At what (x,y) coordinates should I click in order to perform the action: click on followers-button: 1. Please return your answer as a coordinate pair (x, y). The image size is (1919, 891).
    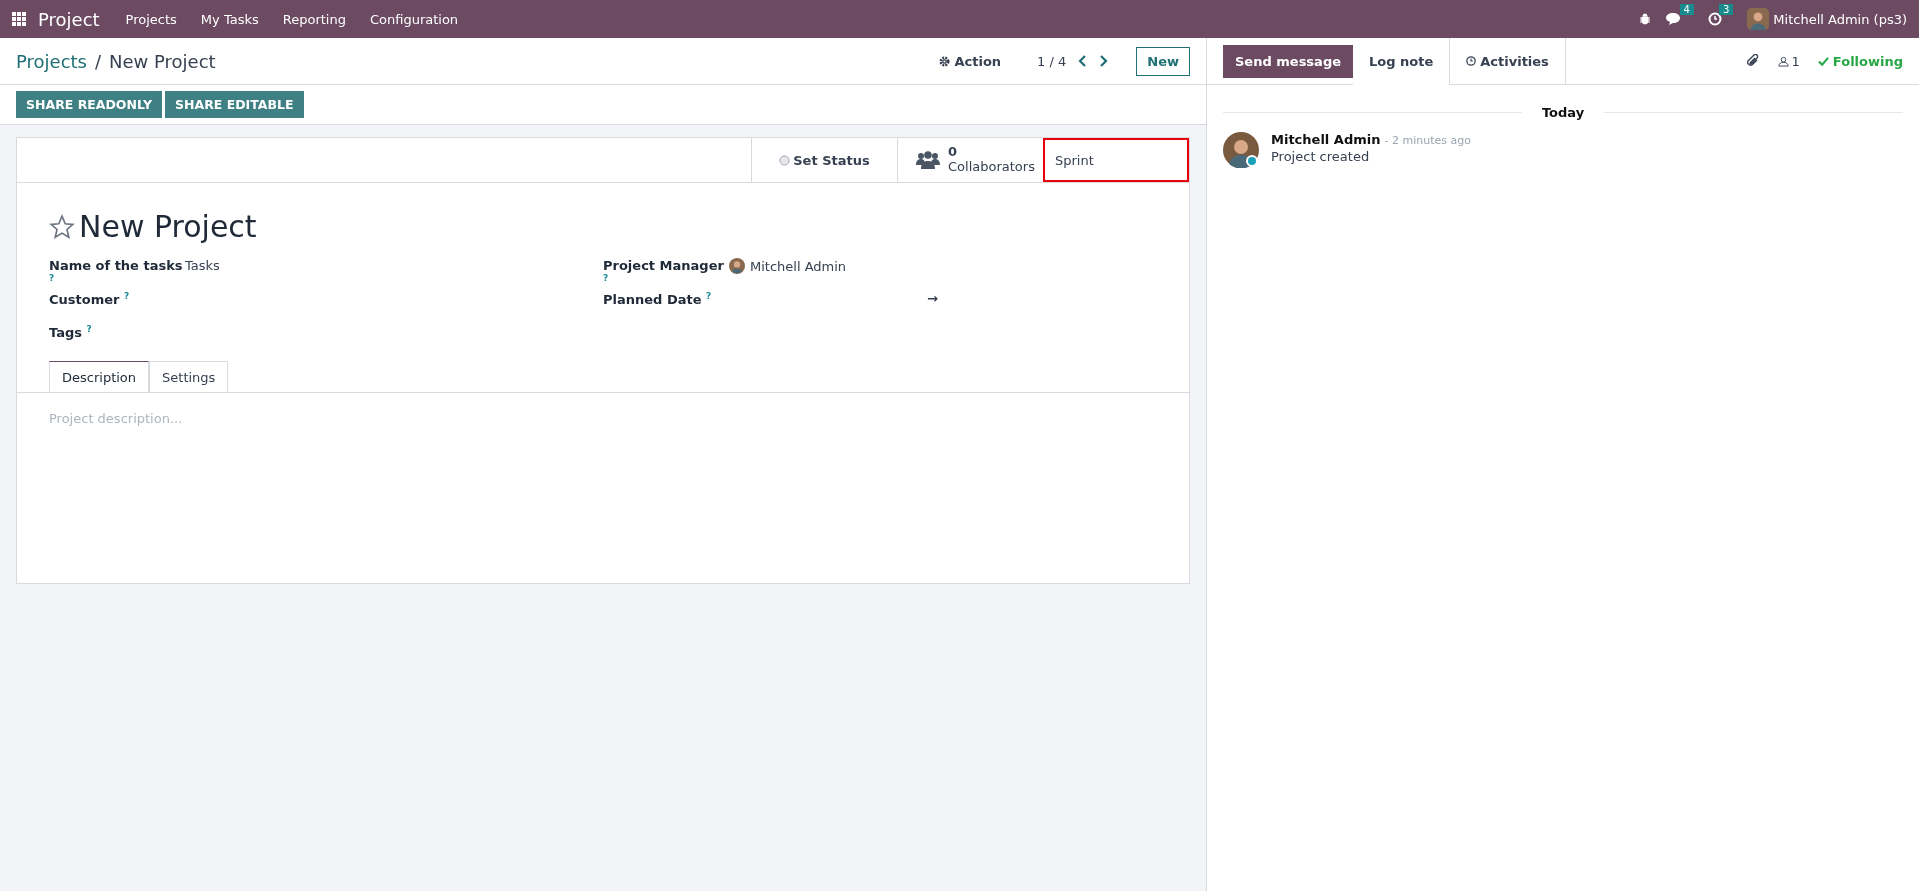
    Looking at the image, I should click on (1788, 61).